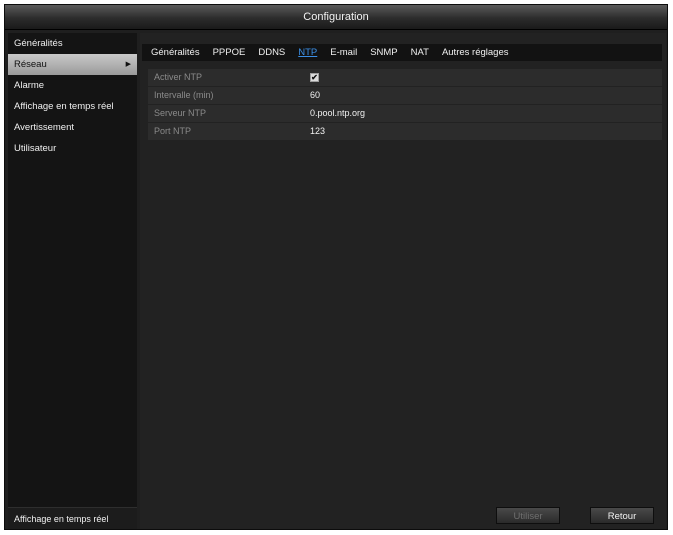 Image resolution: width=673 pixels, height=535 pixels. Describe the element at coordinates (314, 77) in the screenshot. I see `enable-ntp-checkbox: ✔` at that location.